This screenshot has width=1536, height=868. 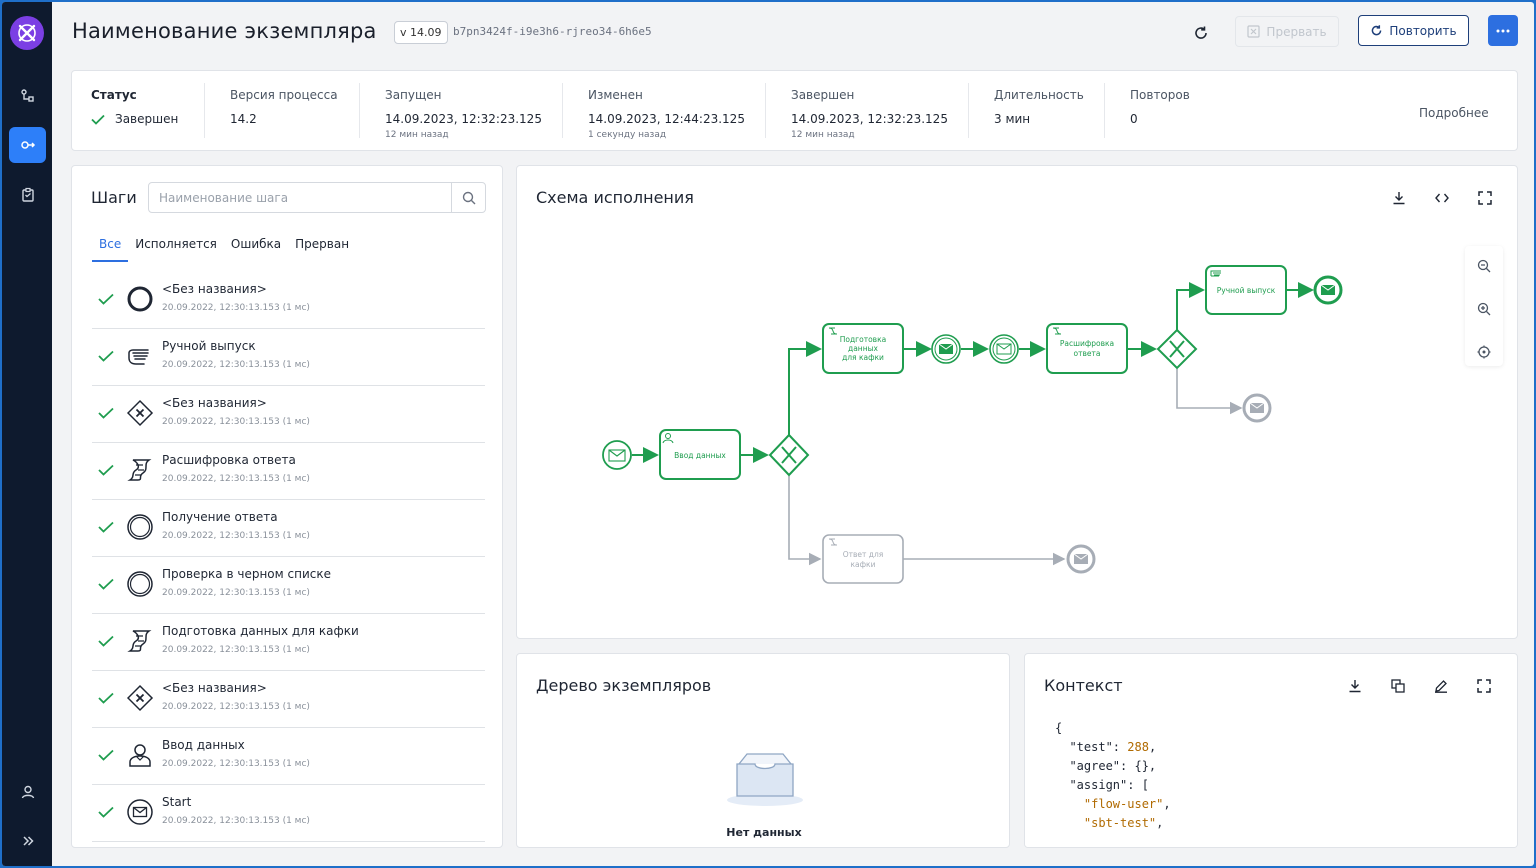 I want to click on node-kafka-reply-l1: Ответ для, so click(x=863, y=554).